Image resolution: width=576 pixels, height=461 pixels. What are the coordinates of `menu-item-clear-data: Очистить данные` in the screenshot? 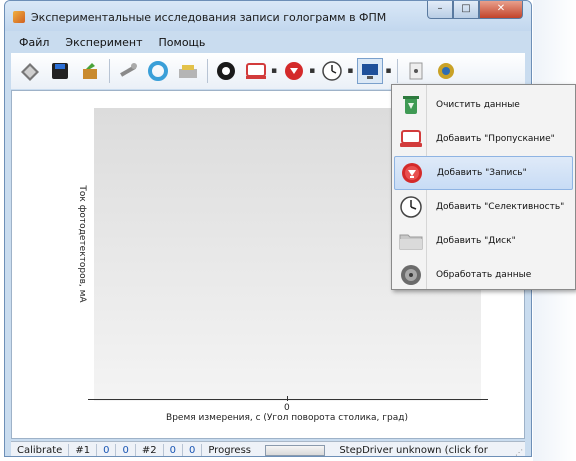 It's located at (483, 105).